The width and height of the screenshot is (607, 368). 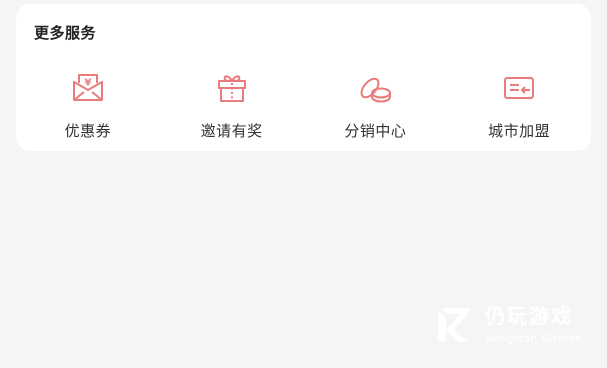 I want to click on coins-icon, so click(x=376, y=90).